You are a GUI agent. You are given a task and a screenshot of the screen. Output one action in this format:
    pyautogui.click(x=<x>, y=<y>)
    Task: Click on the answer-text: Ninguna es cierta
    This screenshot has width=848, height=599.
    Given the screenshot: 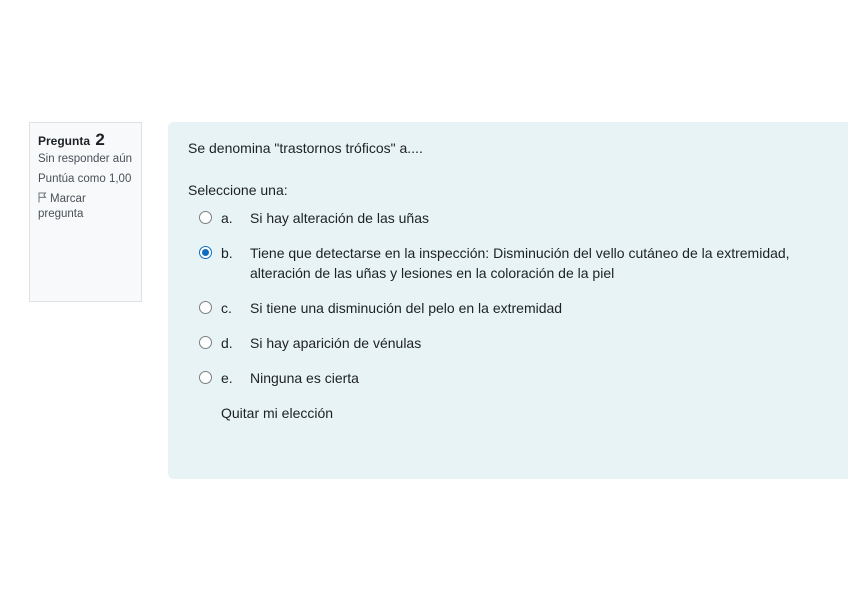 What is the action you would take?
    pyautogui.click(x=530, y=378)
    